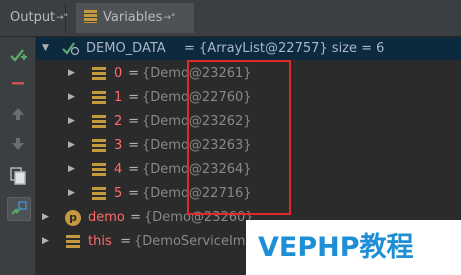 This screenshot has width=461, height=275. I want to click on tab-output: Output→", so click(34, 18).